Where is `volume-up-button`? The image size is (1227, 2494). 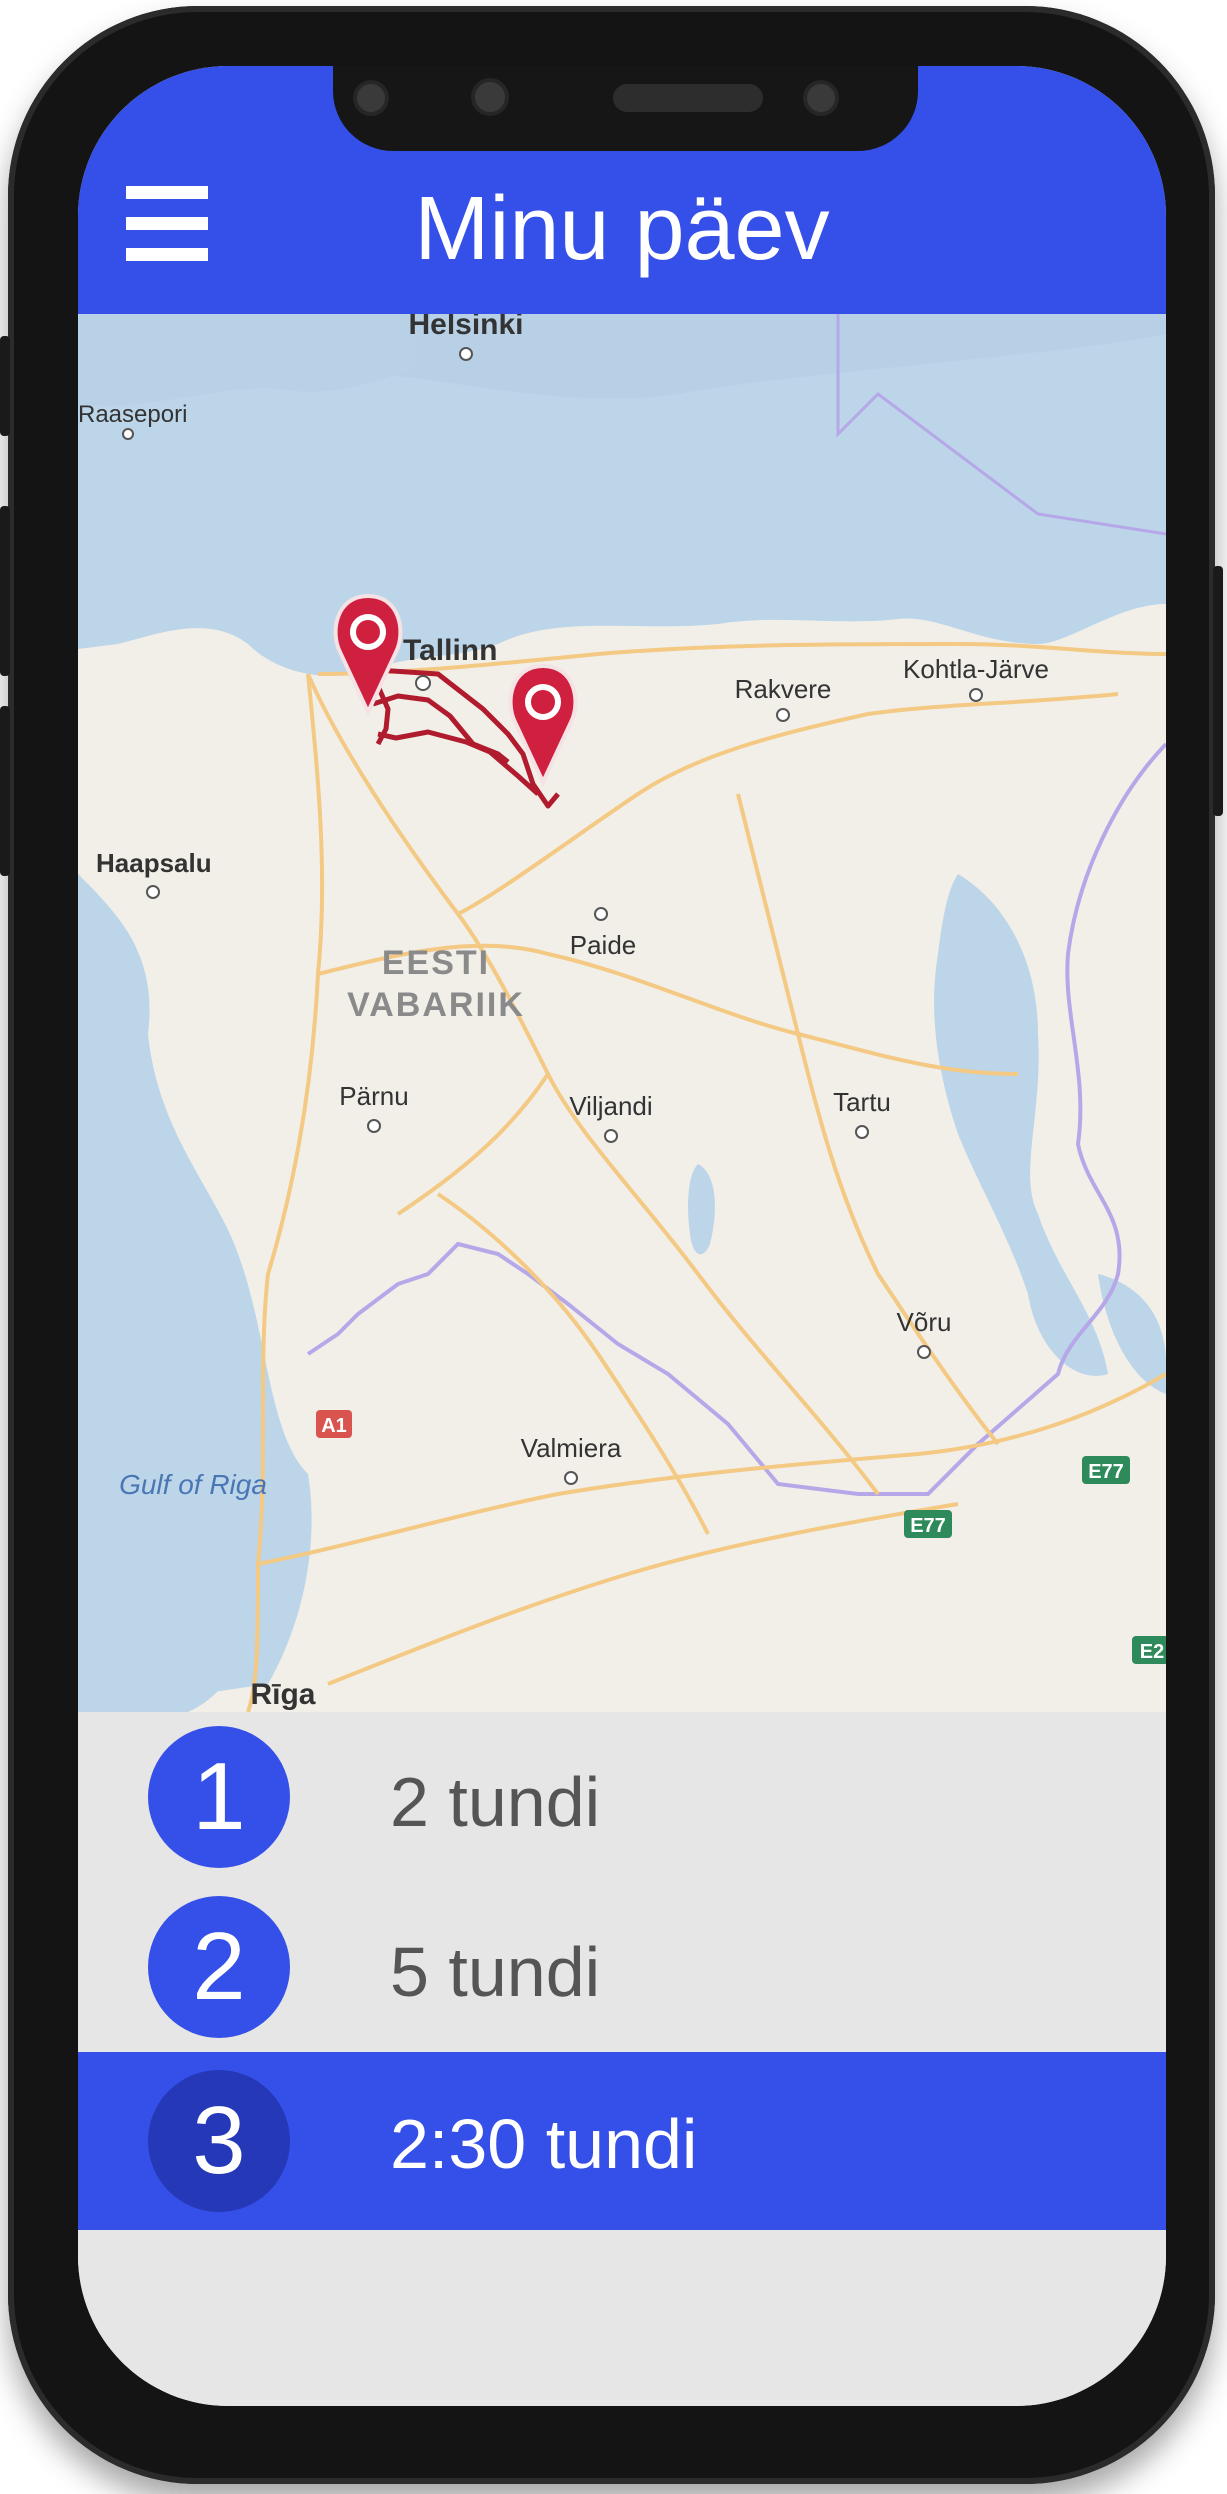
volume-up-button is located at coordinates (5, 591).